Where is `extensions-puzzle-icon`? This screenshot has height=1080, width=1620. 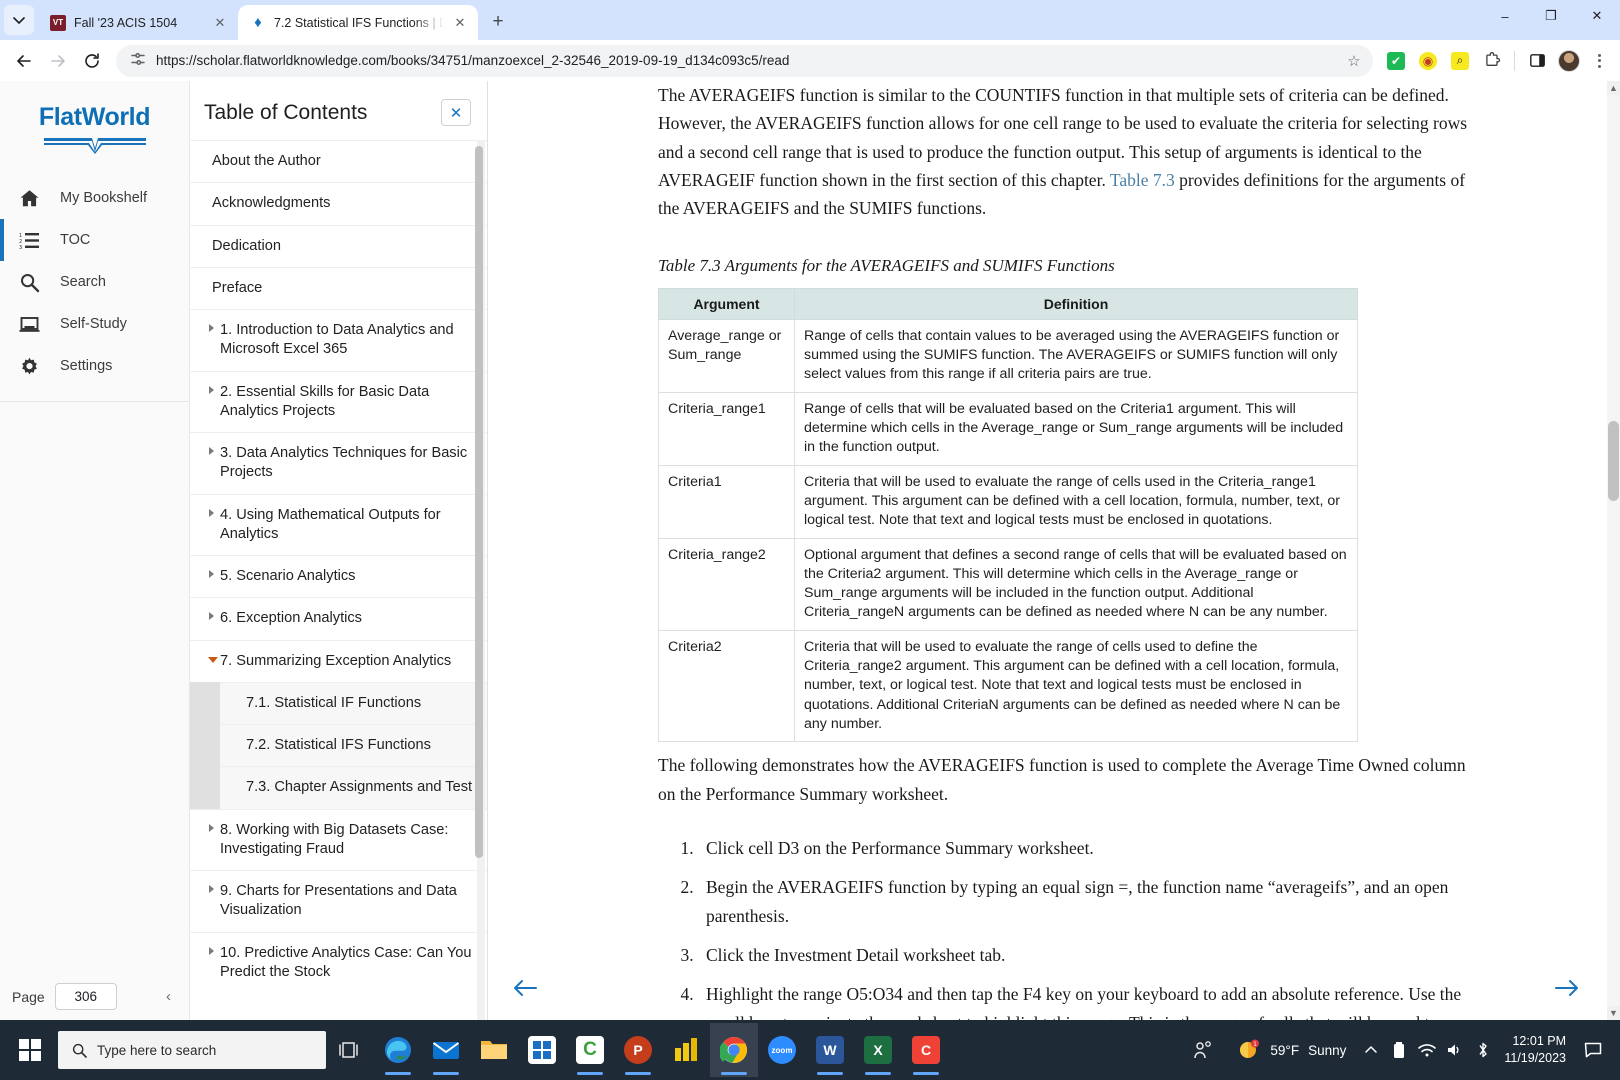 extensions-puzzle-icon is located at coordinates (1492, 61).